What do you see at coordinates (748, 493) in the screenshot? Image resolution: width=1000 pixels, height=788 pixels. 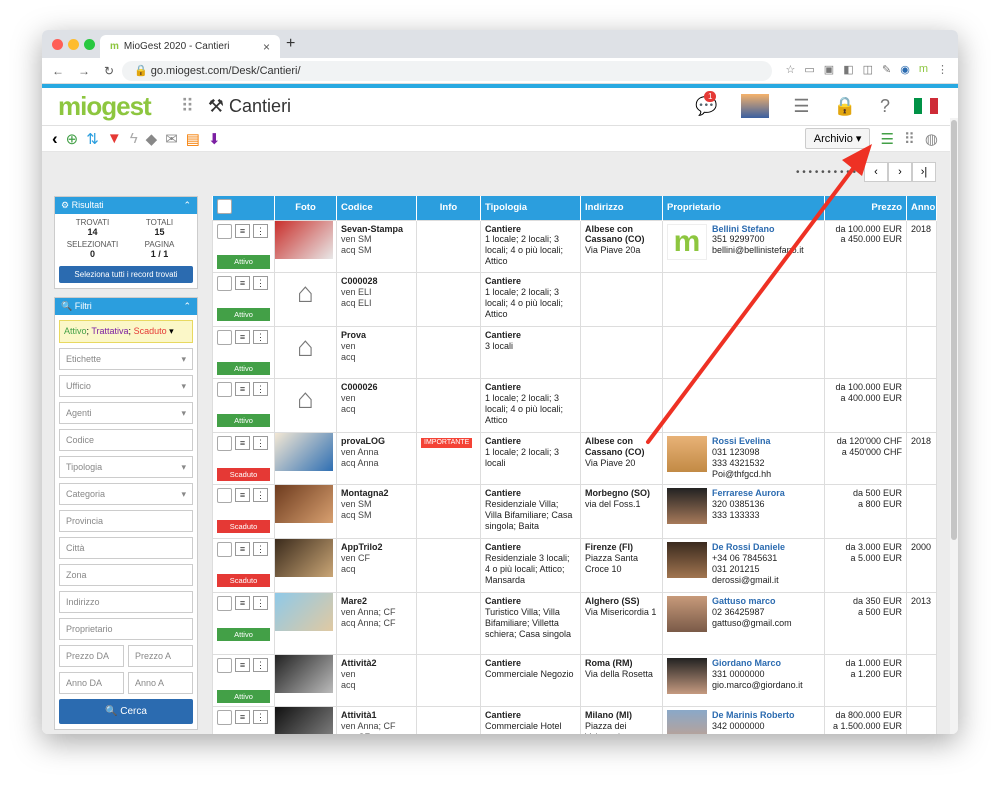 I see `owner-name-link: Ferrarese Aurora` at bounding box center [748, 493].